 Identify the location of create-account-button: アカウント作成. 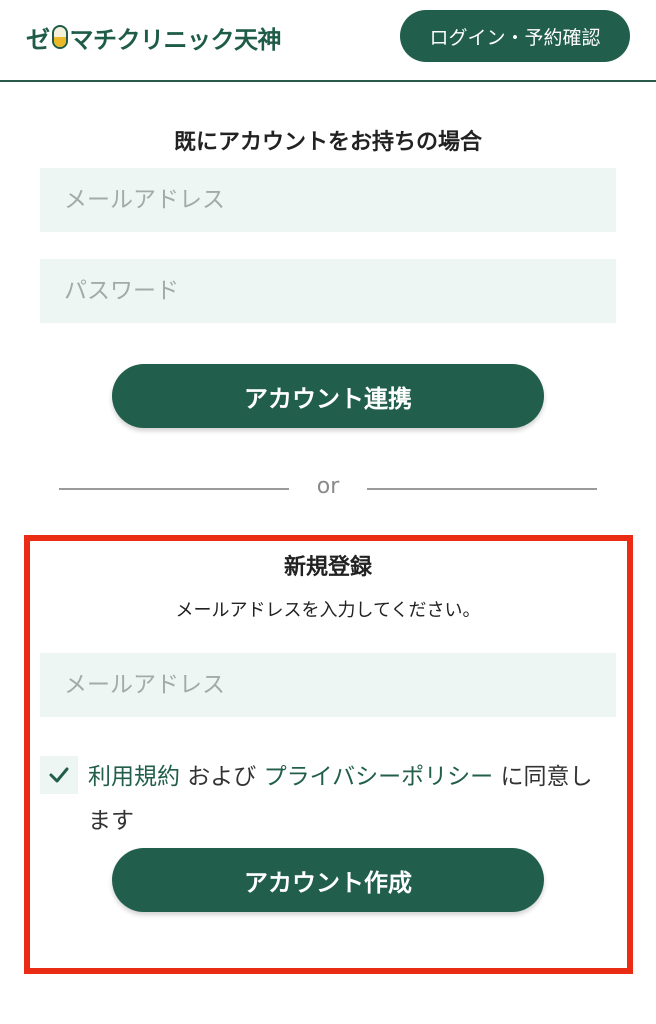
(328, 880).